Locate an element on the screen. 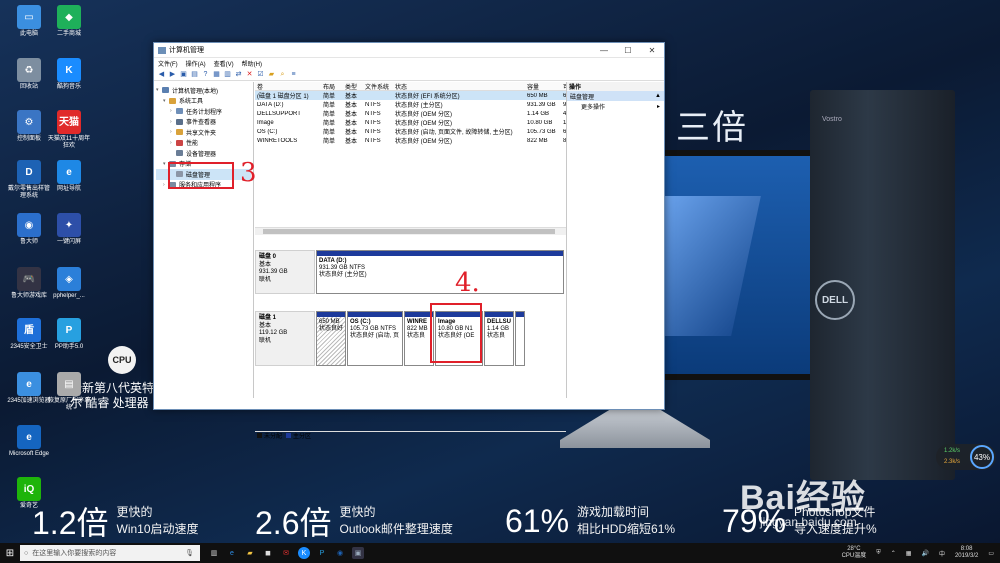 This screenshot has height=563, width=1000. tree-node: › 共享文件夹 is located at coordinates (203, 132).